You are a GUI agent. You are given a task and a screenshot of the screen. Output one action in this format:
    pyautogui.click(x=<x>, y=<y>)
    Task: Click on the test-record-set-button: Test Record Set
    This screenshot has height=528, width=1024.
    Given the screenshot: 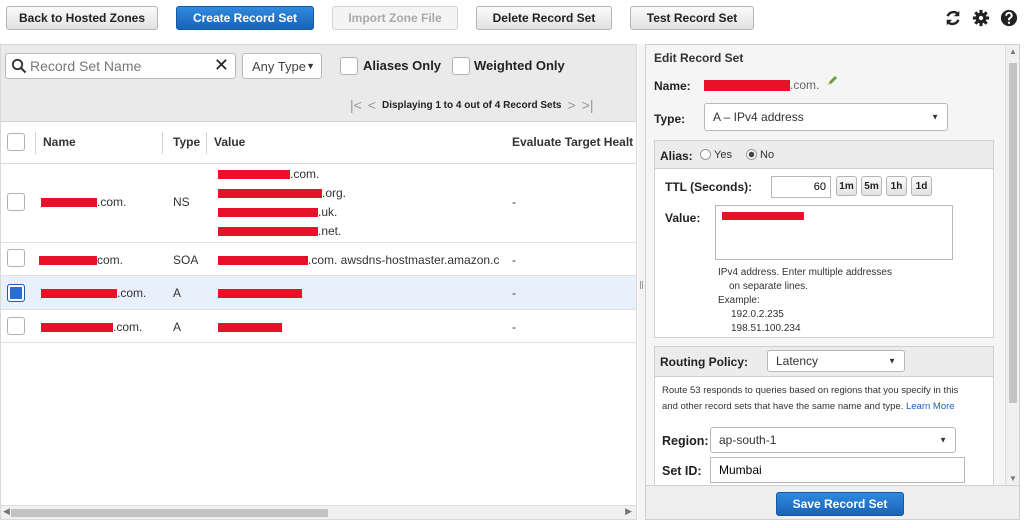 What is the action you would take?
    pyautogui.click(x=692, y=18)
    